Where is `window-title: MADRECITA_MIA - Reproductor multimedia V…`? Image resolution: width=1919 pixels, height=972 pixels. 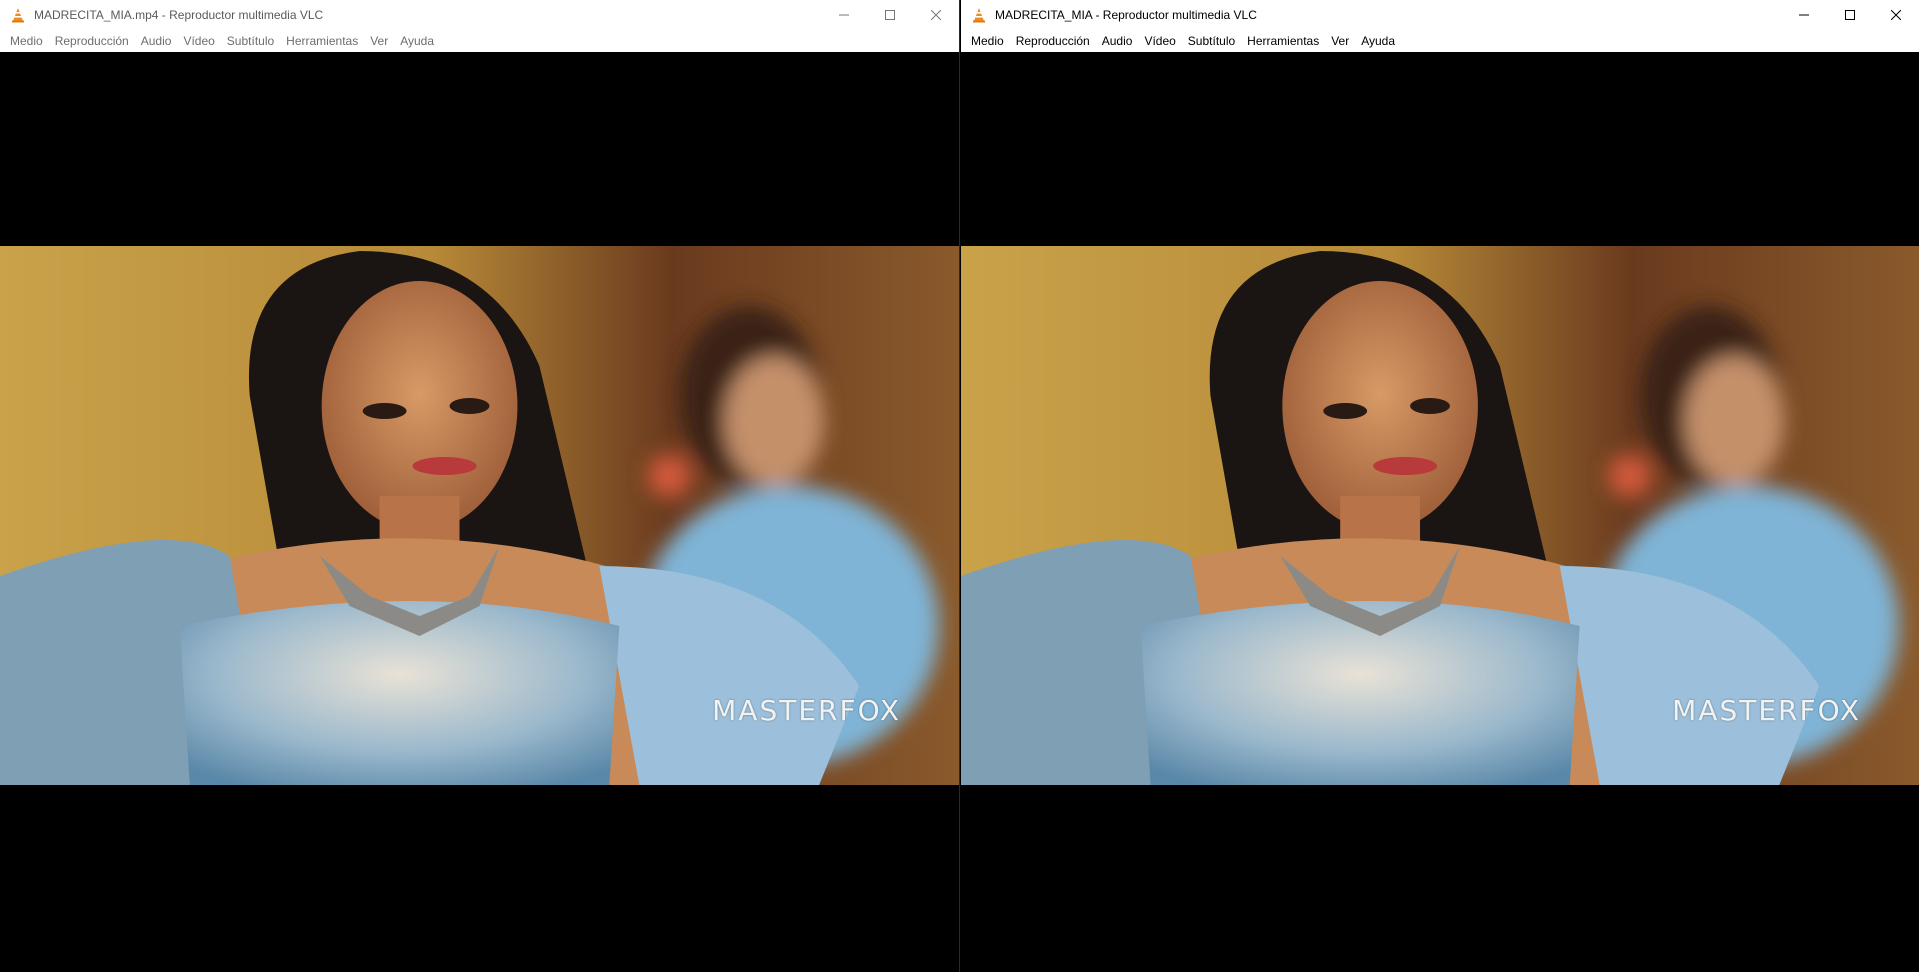 window-title: MADRECITA_MIA - Reproductor multimedia V… is located at coordinates (1126, 15).